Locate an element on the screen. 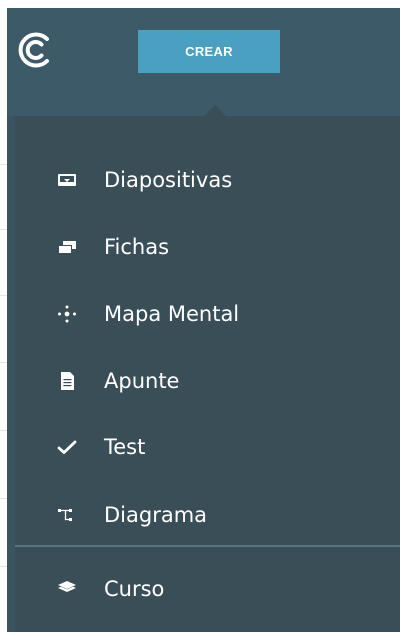 The height and width of the screenshot is (632, 400). menu-item-test: Test is located at coordinates (207, 447).